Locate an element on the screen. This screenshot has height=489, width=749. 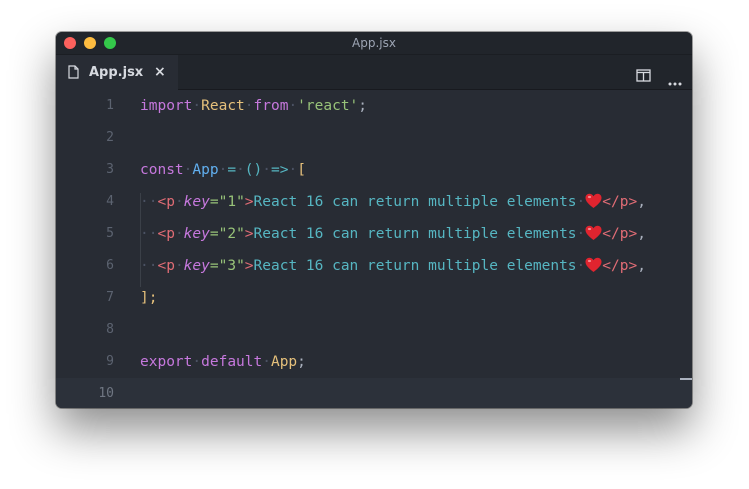
token: 'react' is located at coordinates (328, 106).